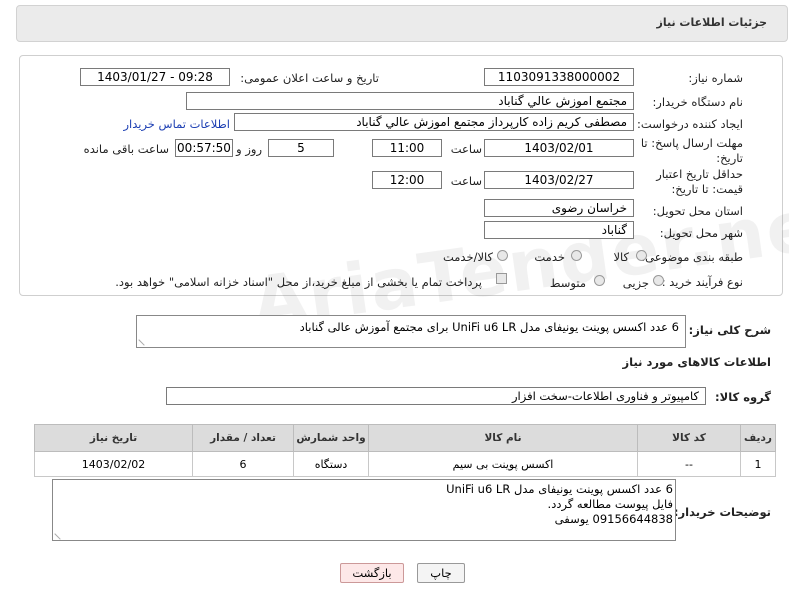 Image resolution: width=789 pixels, height=598 pixels. Describe the element at coordinates (559, 230) in the screenshot. I see `city-field: گناباد` at that location.